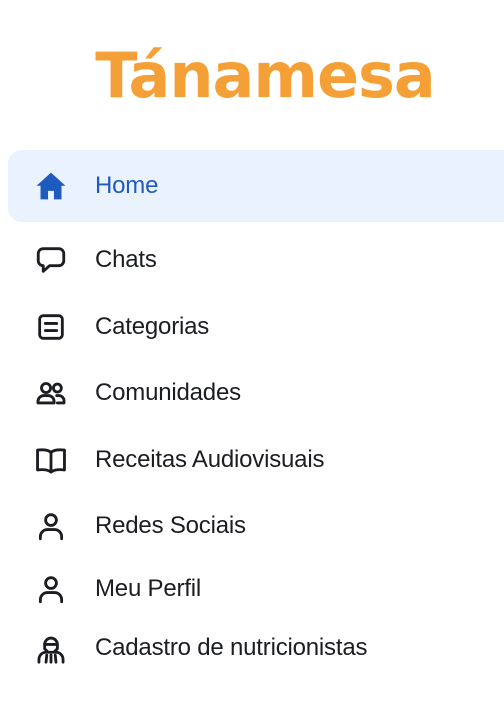  Describe the element at coordinates (51, 393) in the screenshot. I see `users-icon` at that location.